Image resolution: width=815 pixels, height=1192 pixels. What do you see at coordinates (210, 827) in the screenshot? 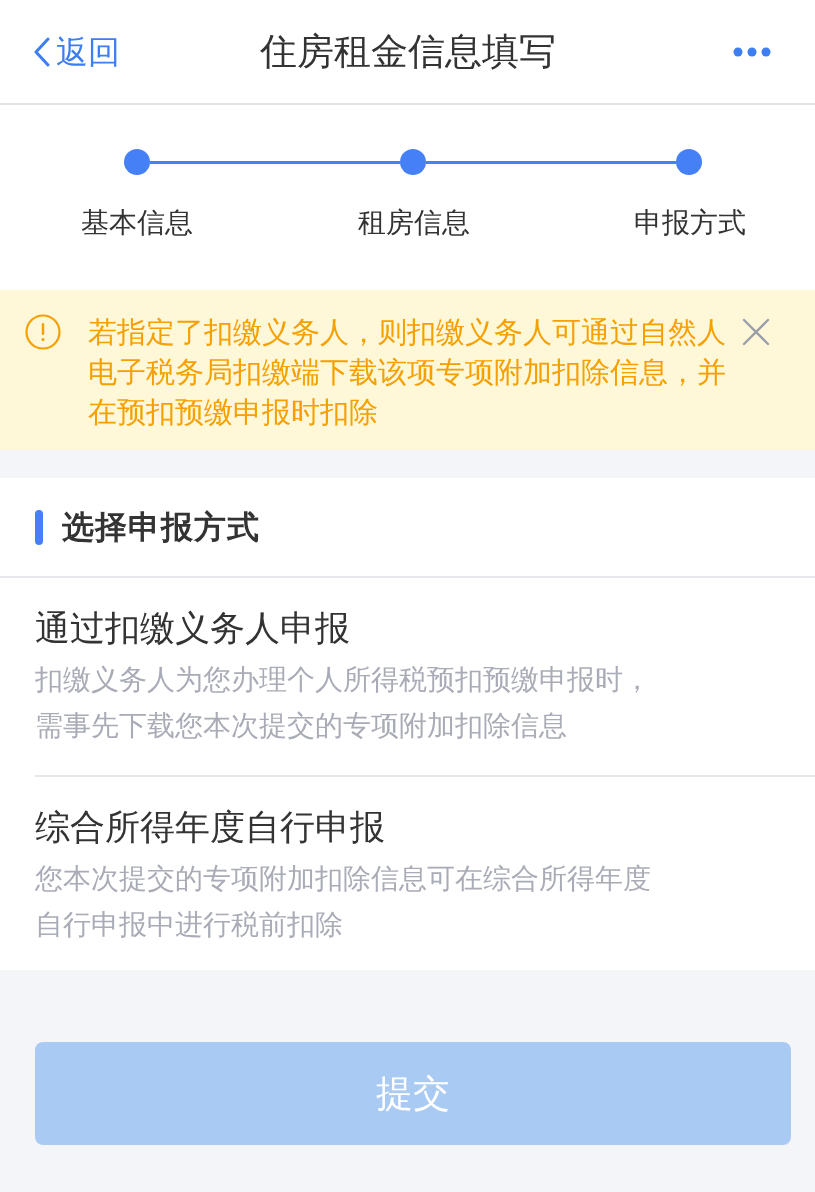
I see `option-title: 综合所得年度自行申报` at bounding box center [210, 827].